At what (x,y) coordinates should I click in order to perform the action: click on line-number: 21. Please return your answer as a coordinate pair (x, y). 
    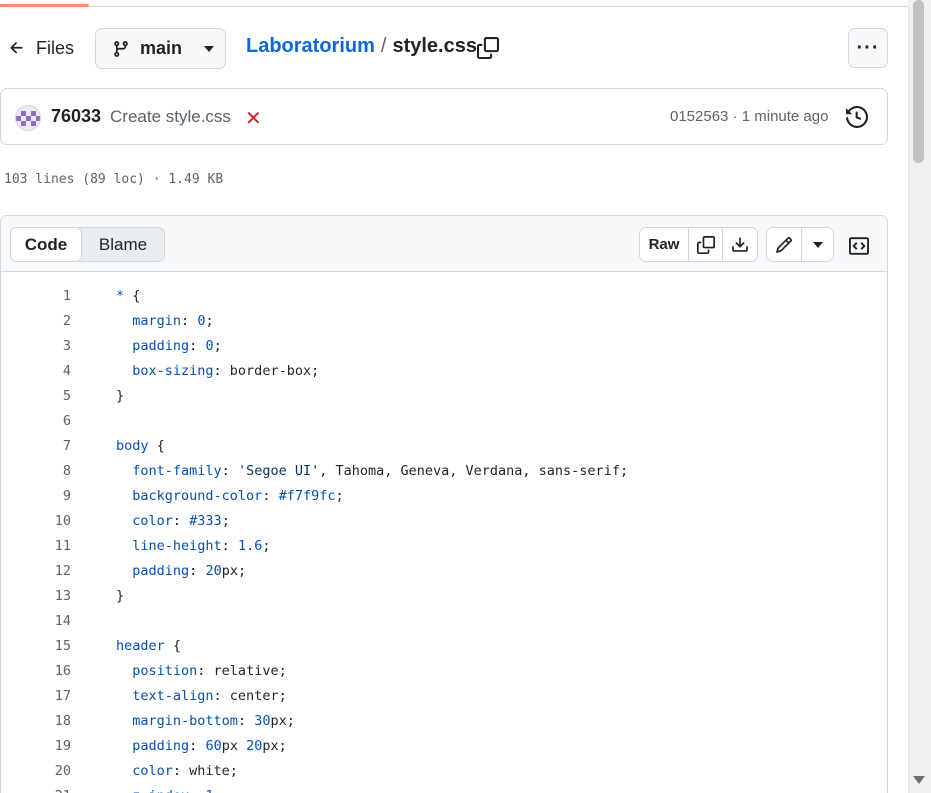
    Looking at the image, I should click on (36, 790).